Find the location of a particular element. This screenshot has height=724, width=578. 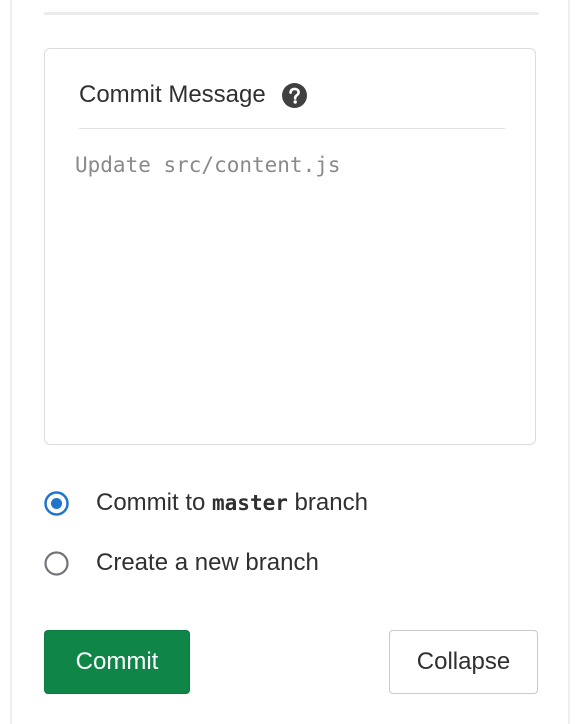

left-panel-border is located at coordinates (11, 362).